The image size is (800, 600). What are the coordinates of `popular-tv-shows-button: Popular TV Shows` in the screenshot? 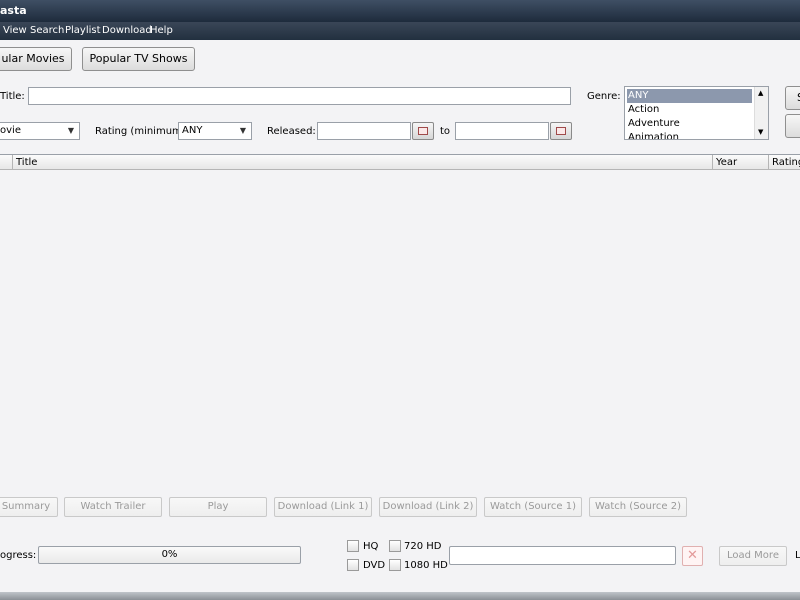 It's located at (138, 59).